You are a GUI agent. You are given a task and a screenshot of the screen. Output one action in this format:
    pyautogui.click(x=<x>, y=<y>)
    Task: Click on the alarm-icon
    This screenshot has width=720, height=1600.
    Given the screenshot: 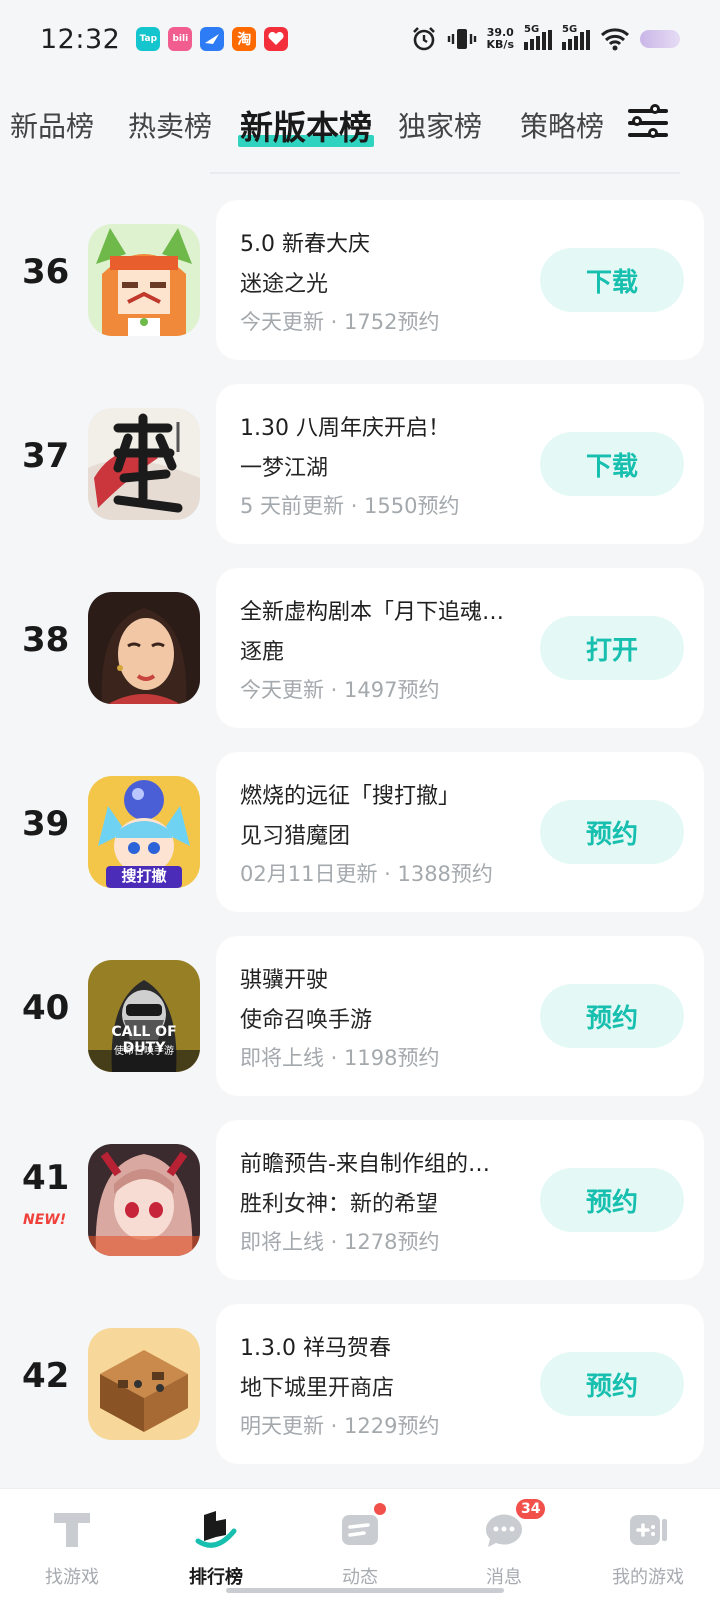 What is the action you would take?
    pyautogui.click(x=423, y=39)
    